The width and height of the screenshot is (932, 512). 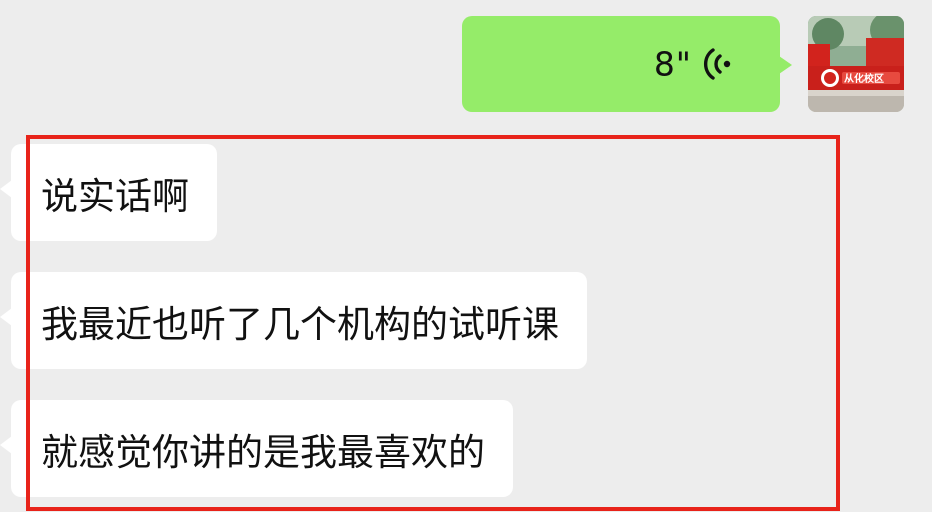 What do you see at coordinates (672, 64) in the screenshot?
I see `voice-duration: 8"` at bounding box center [672, 64].